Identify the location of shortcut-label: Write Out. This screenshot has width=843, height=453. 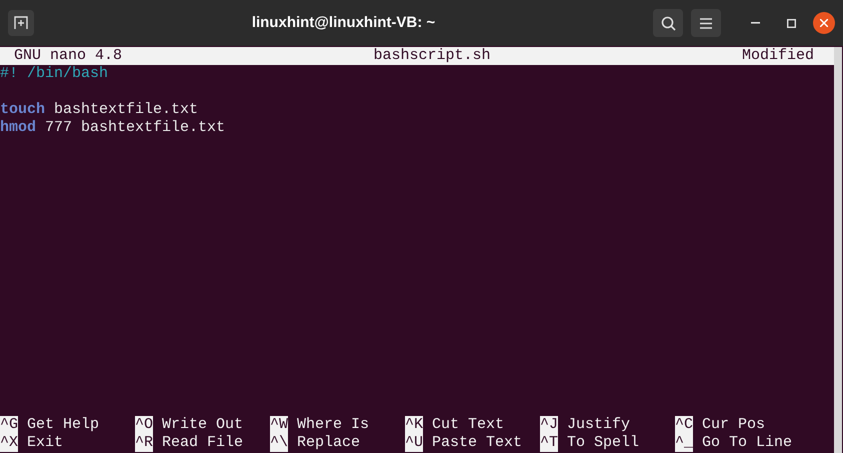
(203, 425).